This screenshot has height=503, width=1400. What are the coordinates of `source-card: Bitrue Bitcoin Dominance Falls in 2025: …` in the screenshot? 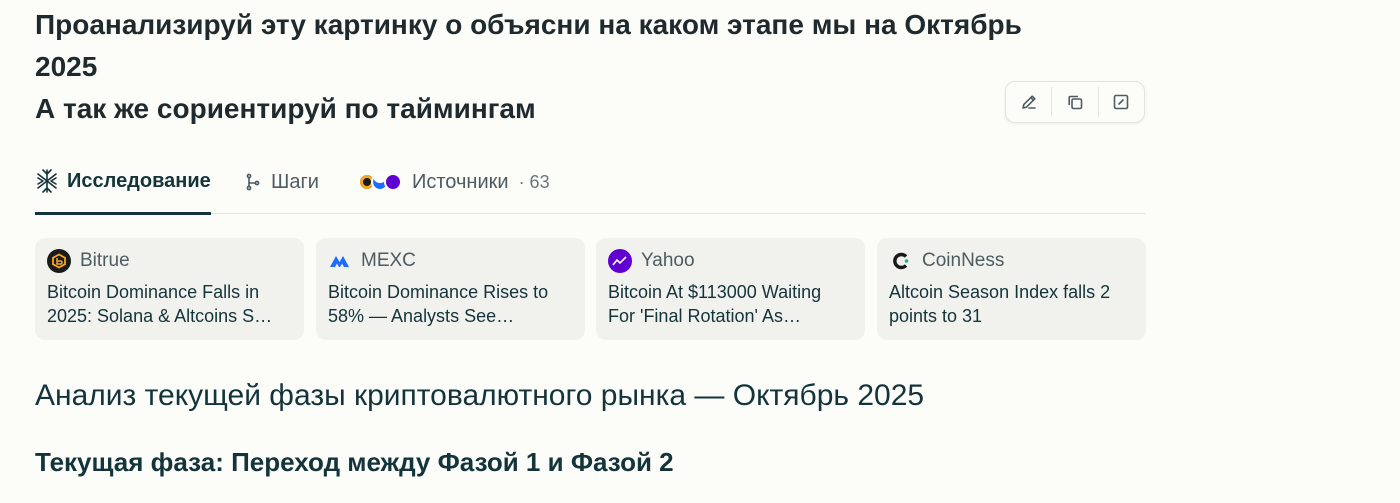 It's located at (169, 289).